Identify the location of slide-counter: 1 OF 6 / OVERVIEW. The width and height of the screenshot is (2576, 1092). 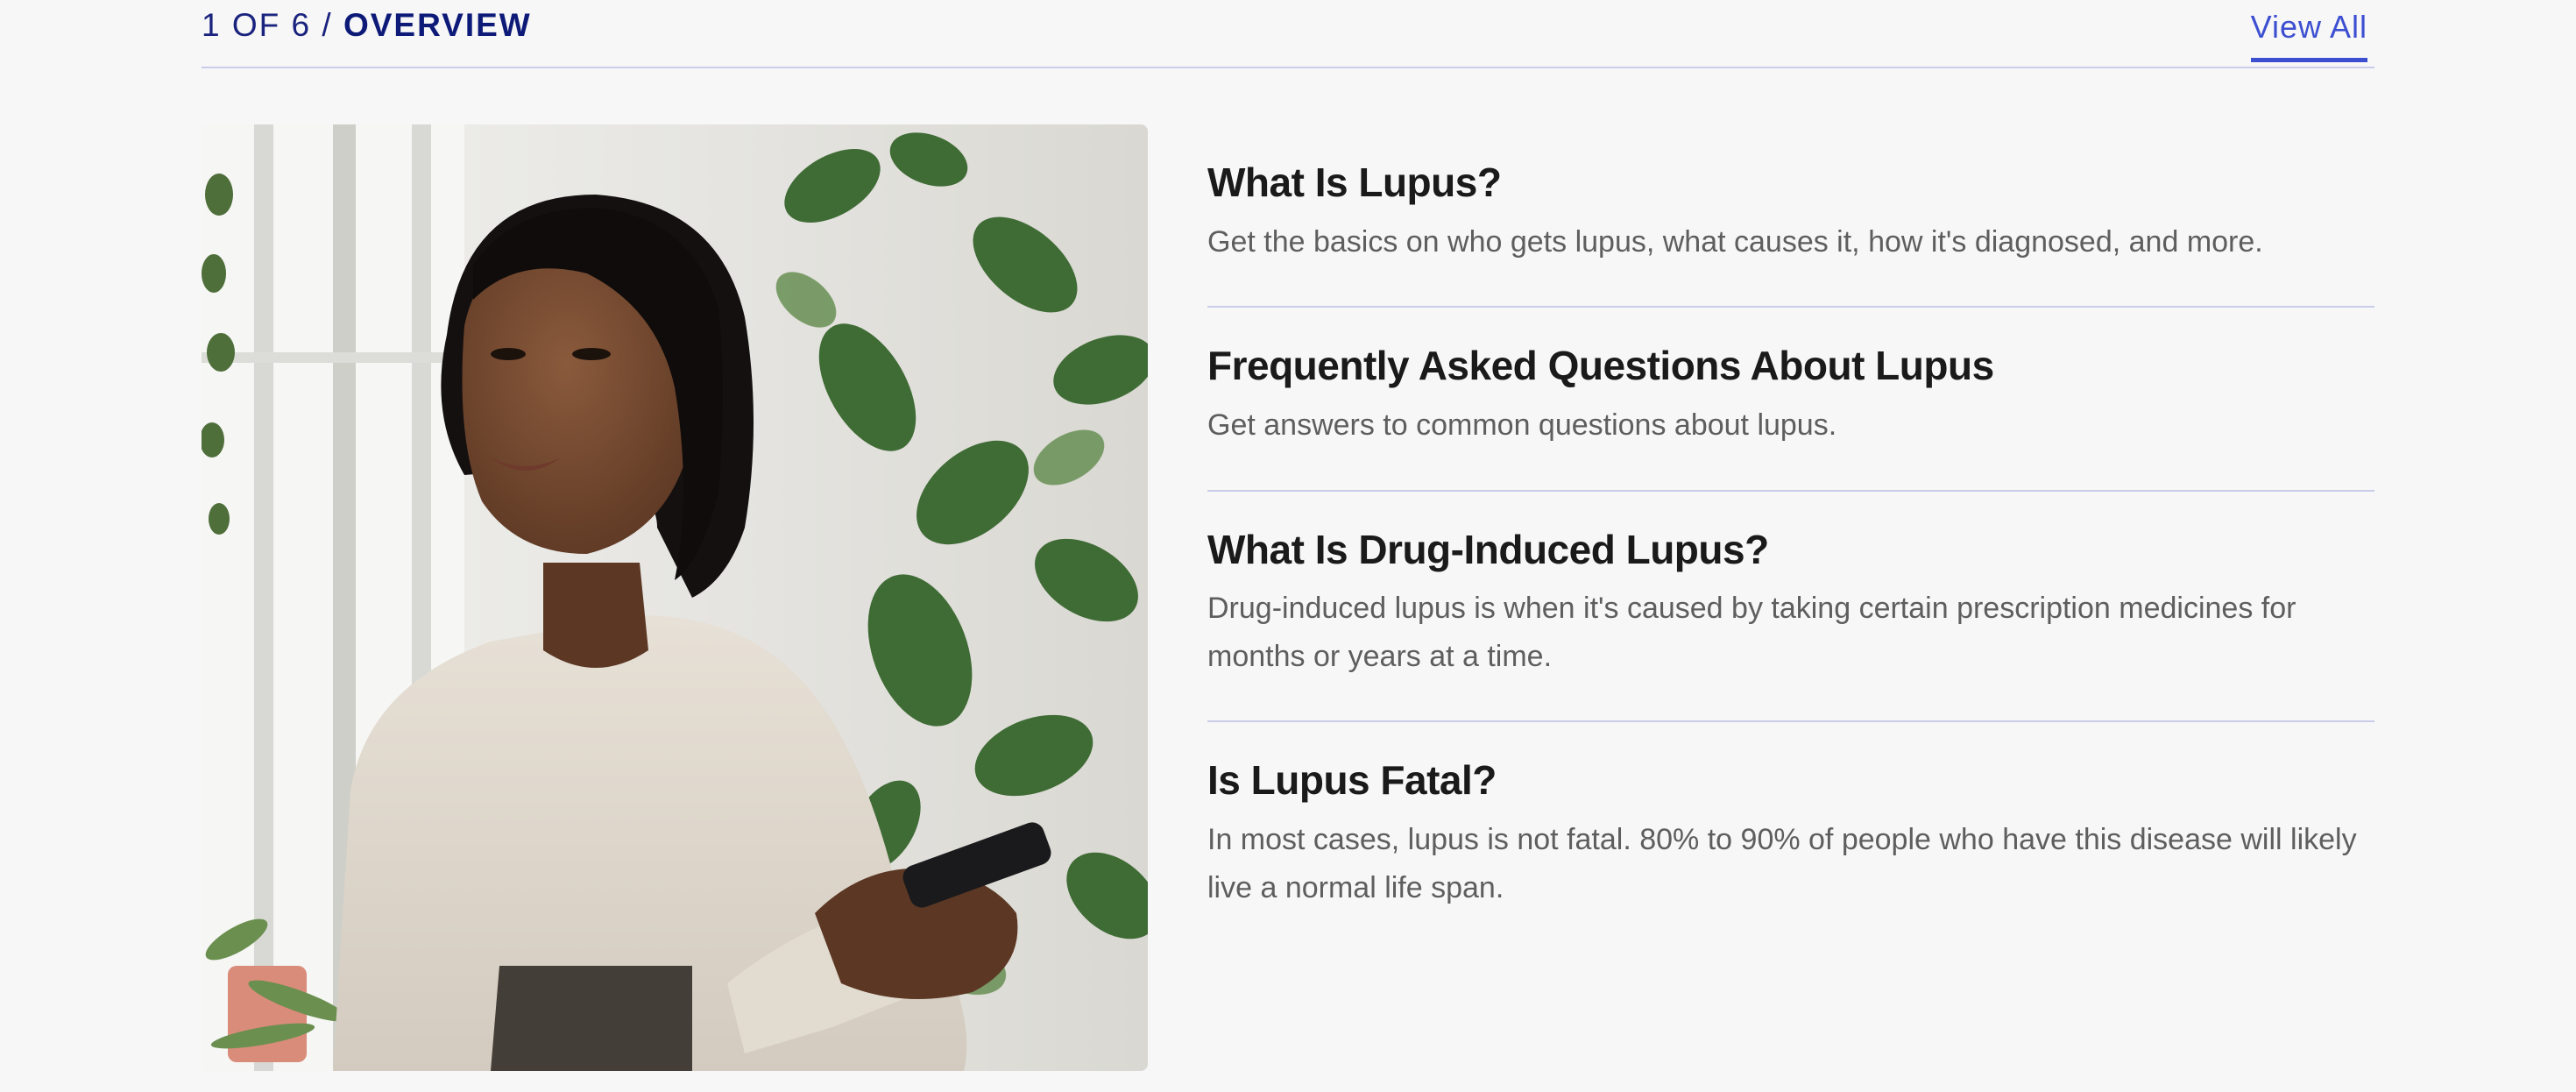
(367, 25).